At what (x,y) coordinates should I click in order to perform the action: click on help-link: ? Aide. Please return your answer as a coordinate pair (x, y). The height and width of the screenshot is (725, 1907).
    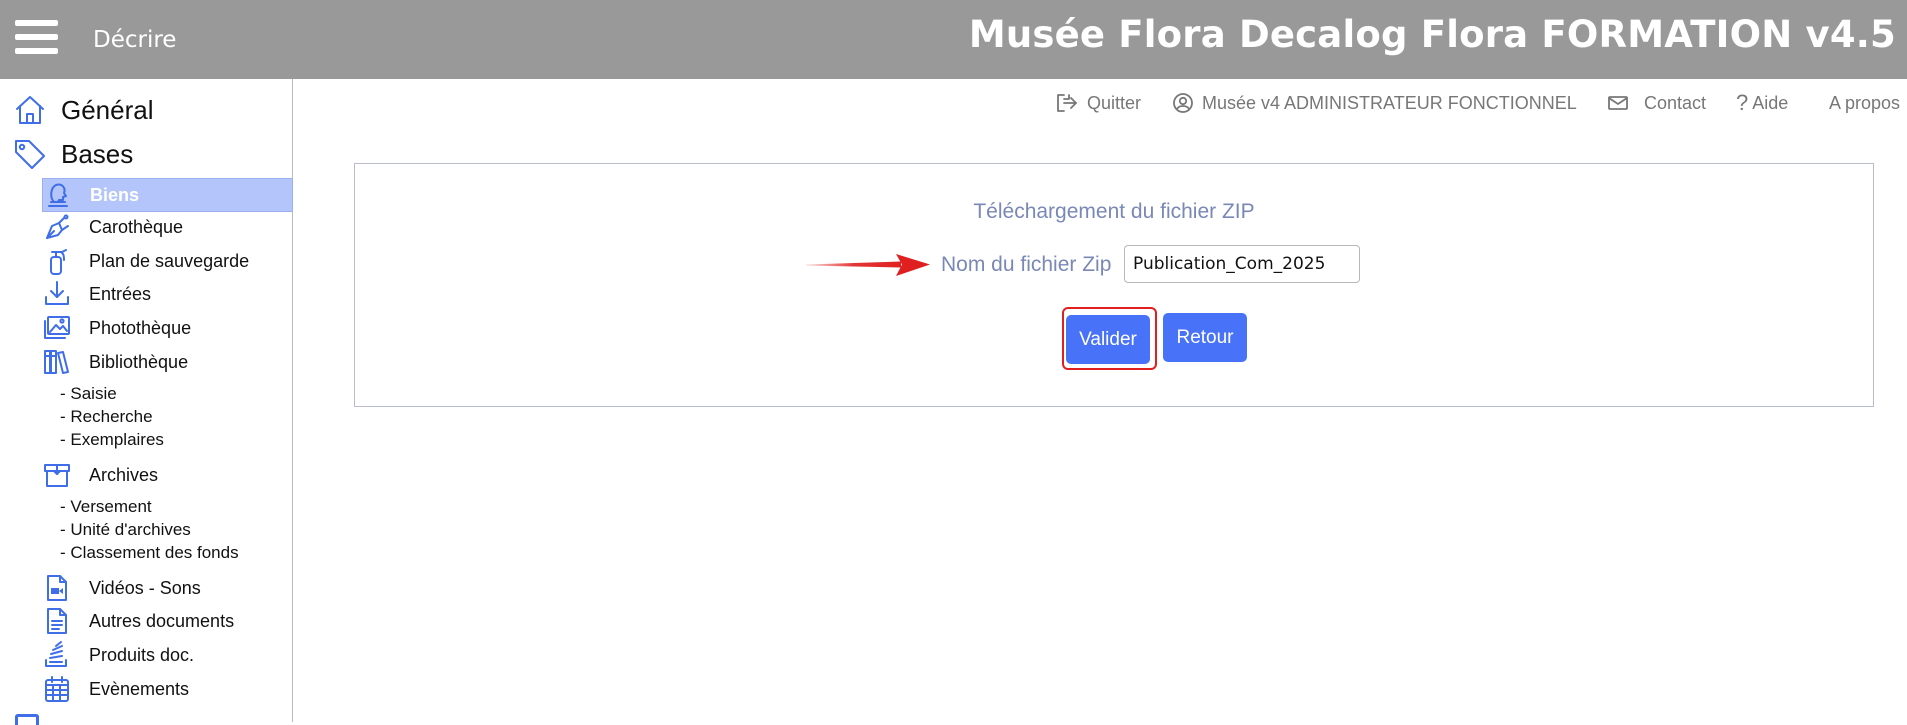
    Looking at the image, I should click on (1762, 102).